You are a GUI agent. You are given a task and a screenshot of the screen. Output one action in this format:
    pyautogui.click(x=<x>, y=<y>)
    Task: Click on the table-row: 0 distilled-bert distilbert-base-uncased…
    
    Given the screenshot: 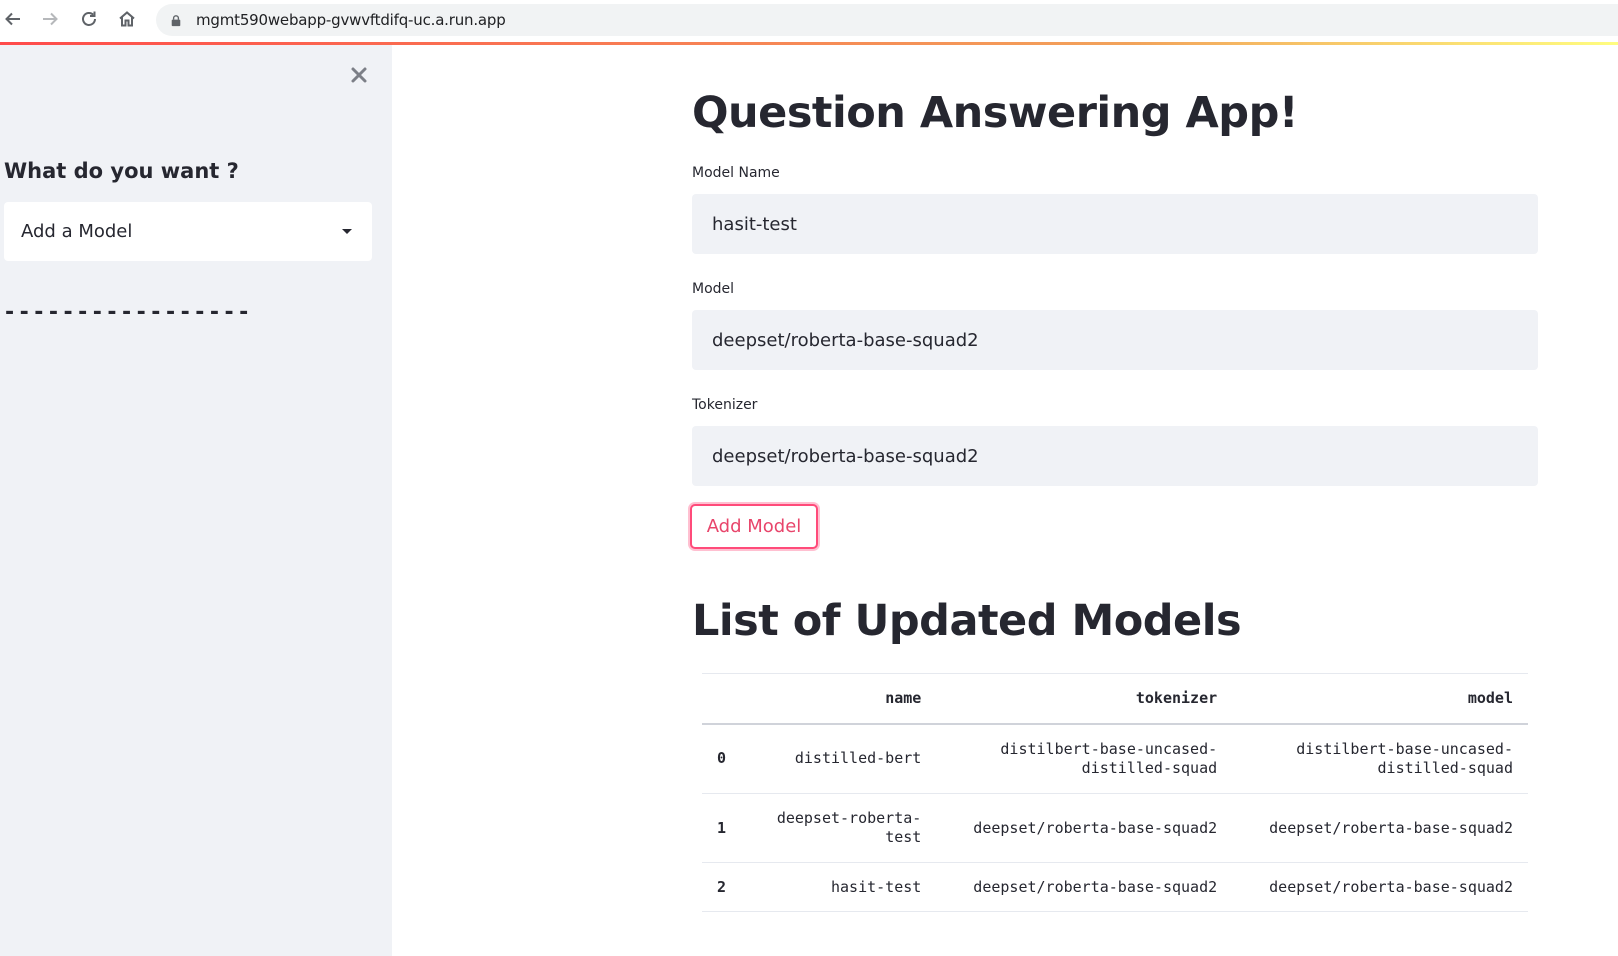 What is the action you would take?
    pyautogui.click(x=1115, y=758)
    